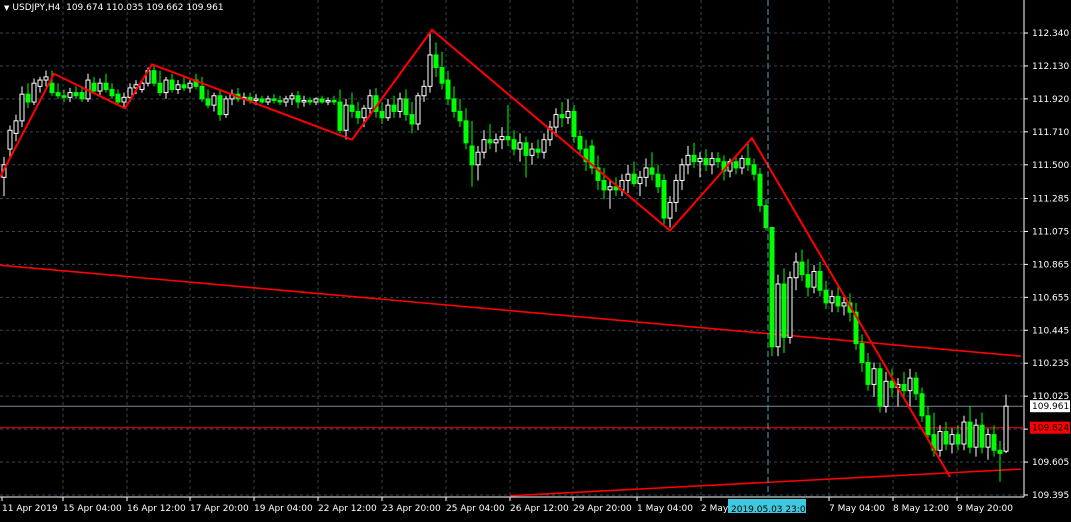  Describe the element at coordinates (1050, 429) in the screenshot. I see `line-price-label: 109.824` at that location.